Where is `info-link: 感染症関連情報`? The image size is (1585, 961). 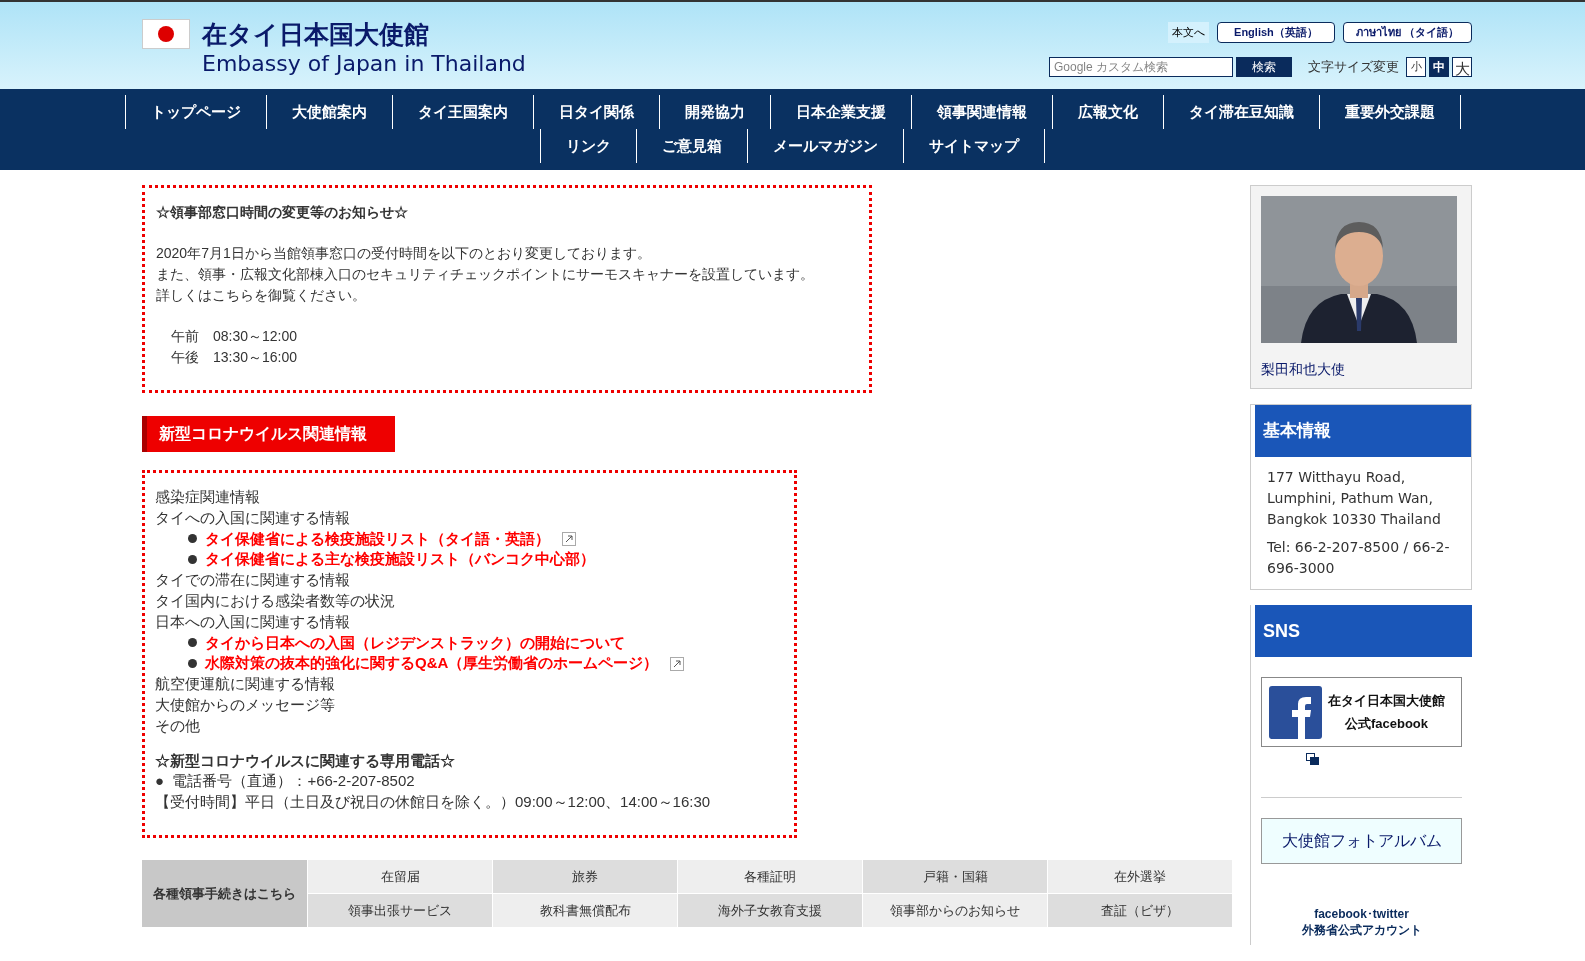
info-link: 感染症関連情報 is located at coordinates (207, 496).